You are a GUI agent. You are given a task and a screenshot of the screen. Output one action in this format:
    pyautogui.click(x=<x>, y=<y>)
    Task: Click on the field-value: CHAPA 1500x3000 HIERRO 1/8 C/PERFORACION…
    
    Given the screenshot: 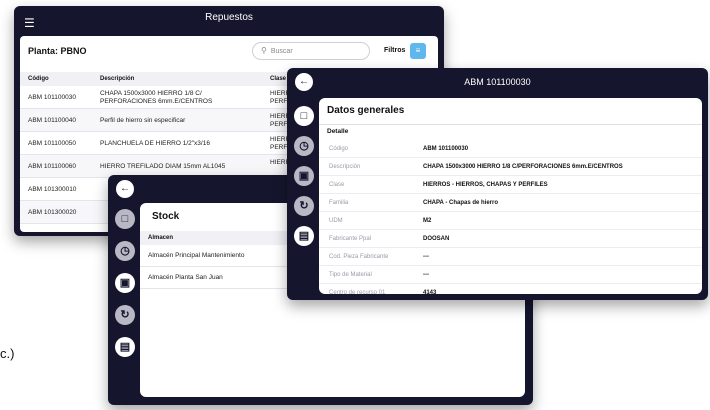 What is the action you would take?
    pyautogui.click(x=523, y=167)
    